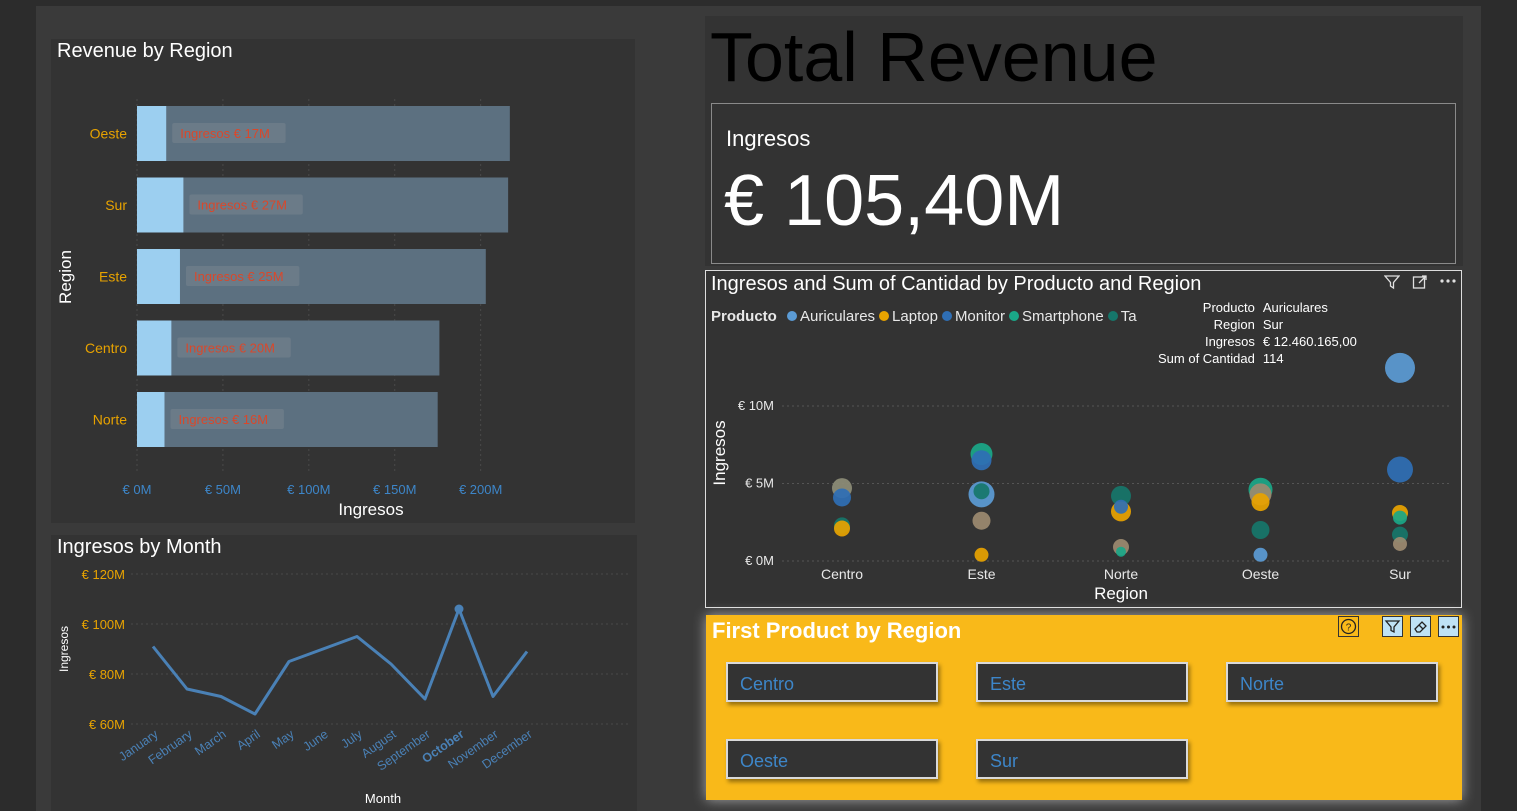 This screenshot has height=811, width=1517. What do you see at coordinates (1128, 316) in the screenshot?
I see `legend-label: Ta` at bounding box center [1128, 316].